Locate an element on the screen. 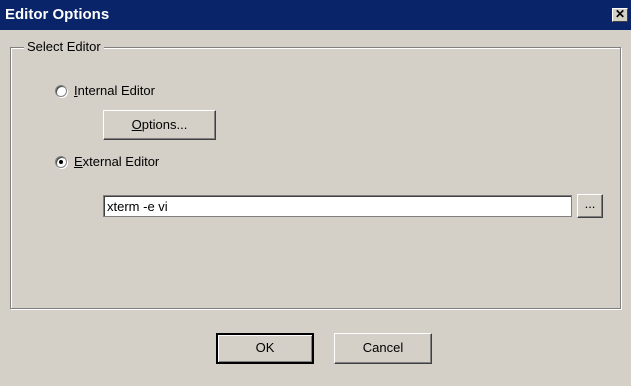  close-icon: ✕ is located at coordinates (620, 15).